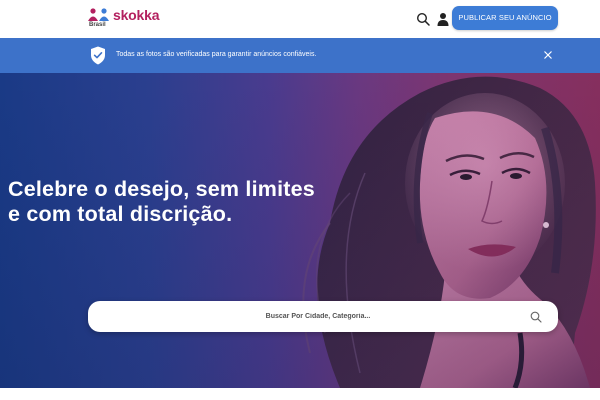  I want to click on search-submit-icon, so click(536, 317).